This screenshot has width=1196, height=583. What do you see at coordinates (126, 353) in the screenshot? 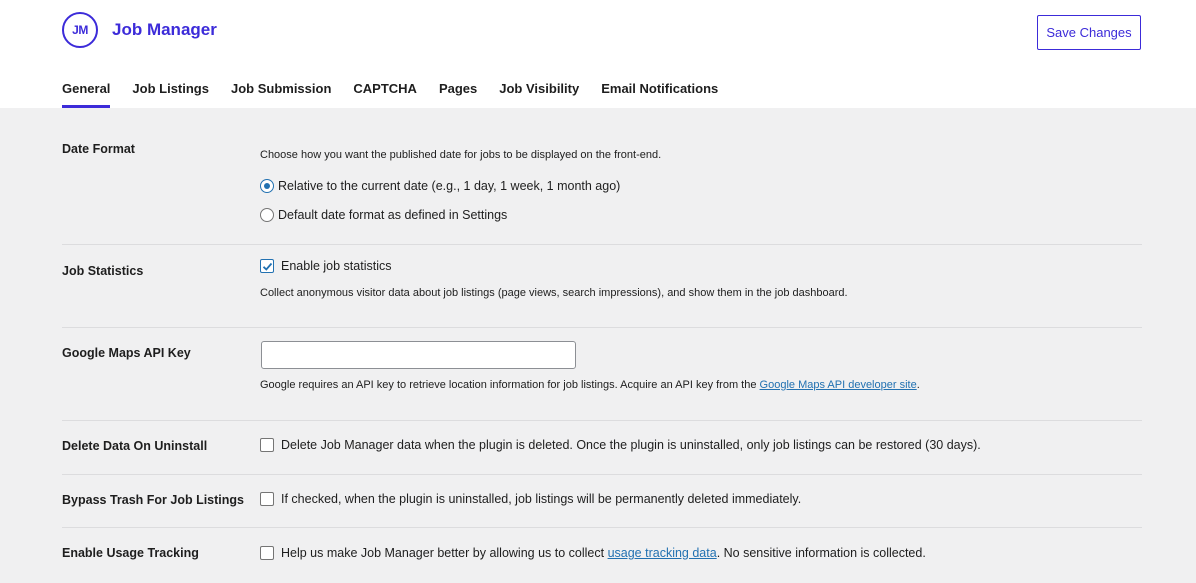
I see `google-maps-label: Google Maps API Key` at bounding box center [126, 353].